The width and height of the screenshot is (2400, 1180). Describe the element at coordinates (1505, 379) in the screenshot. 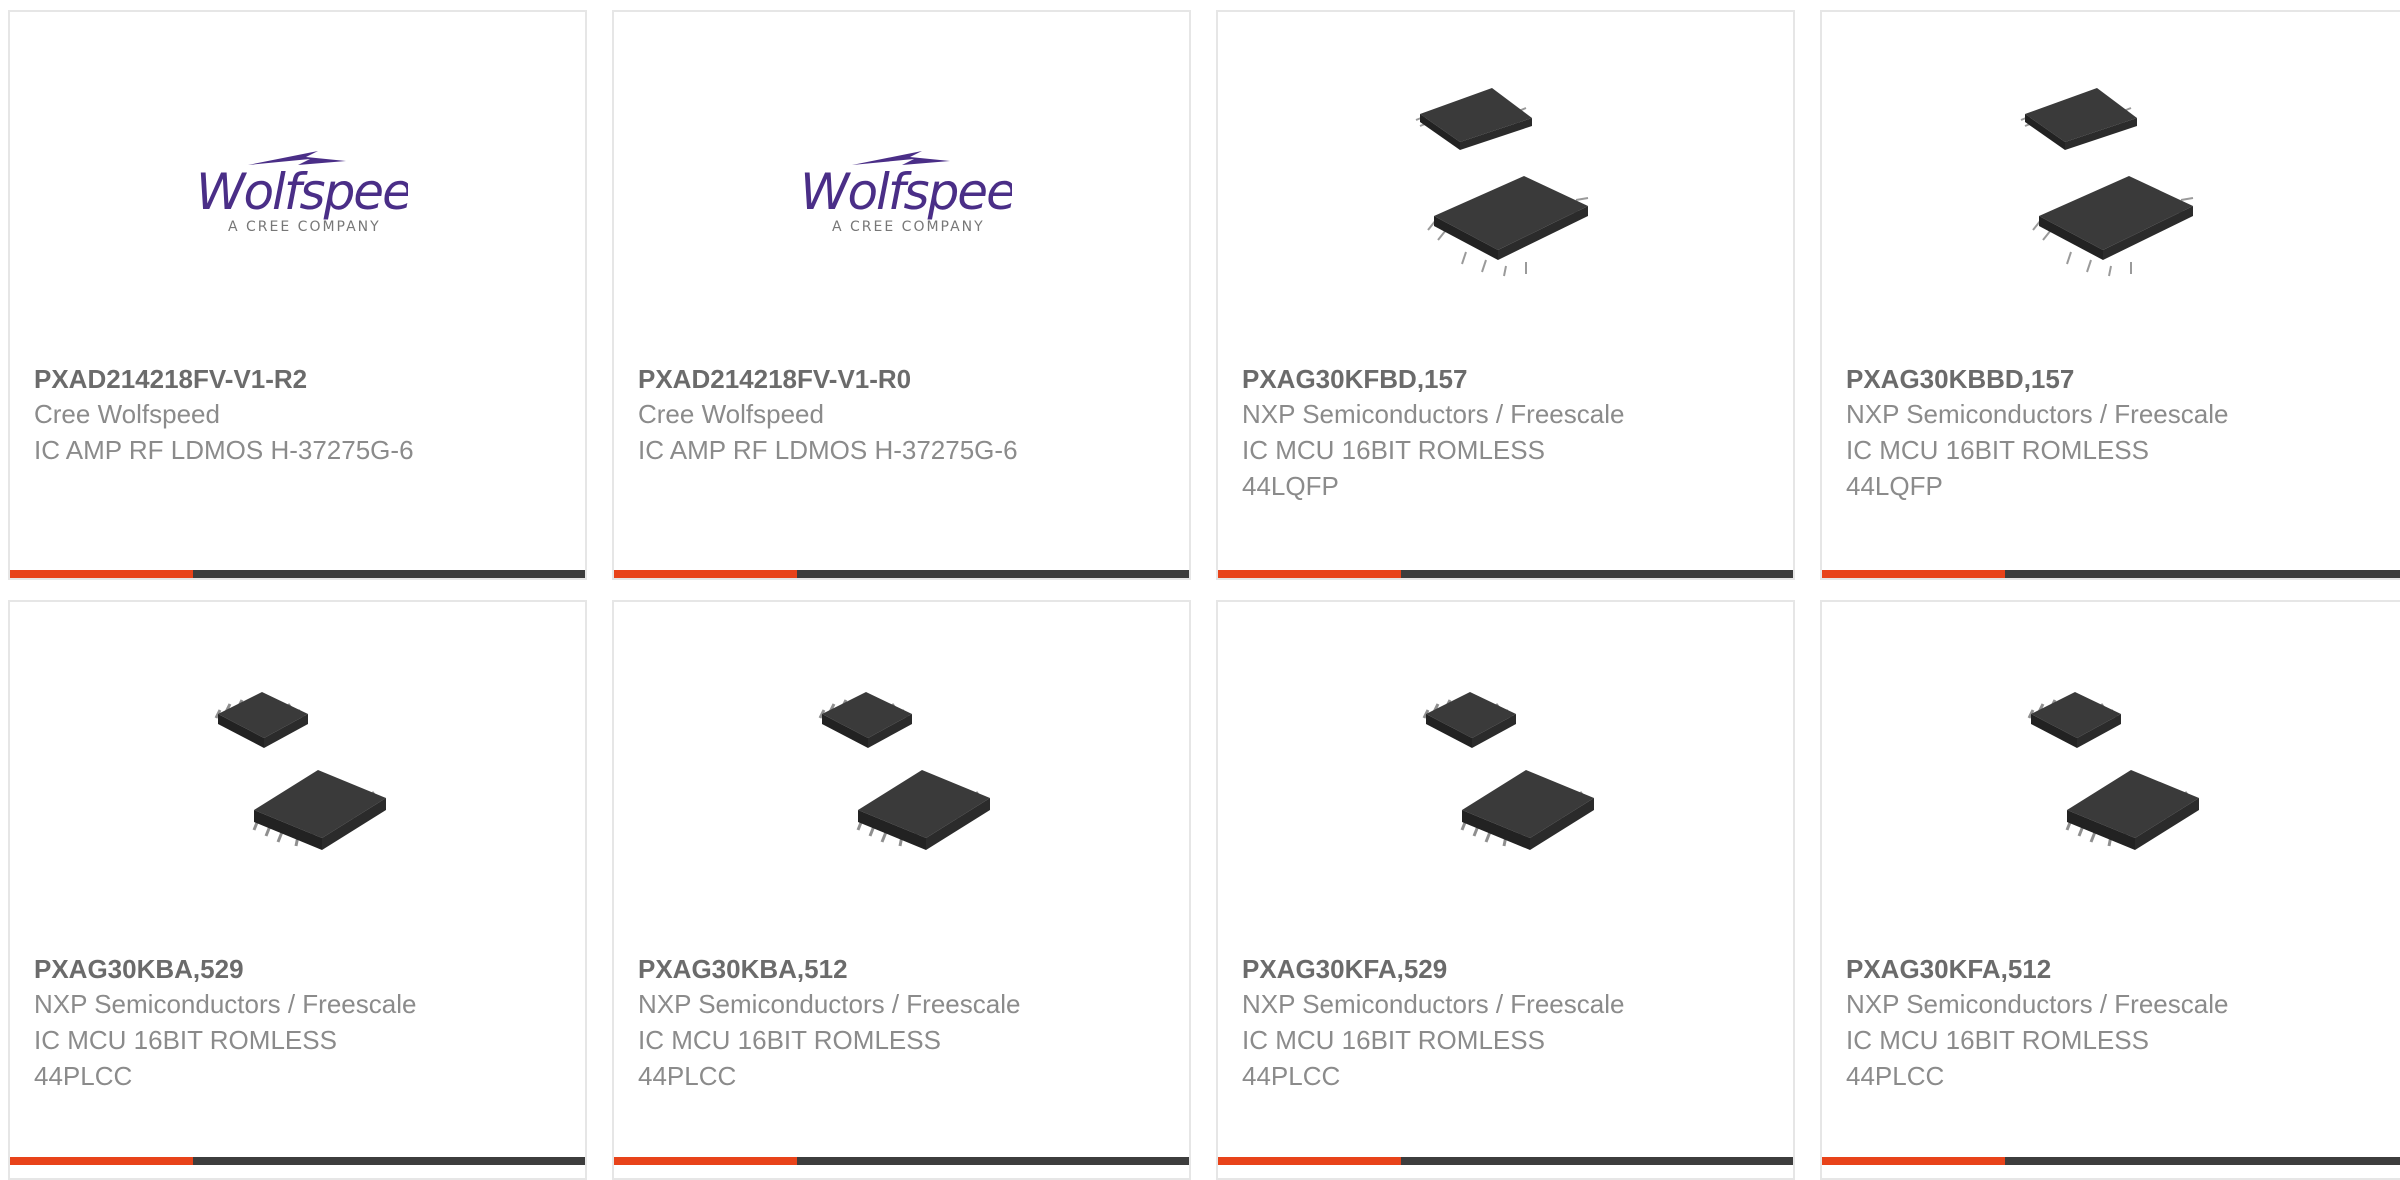

I see `part-number: PXAG30KFBD,157` at that location.